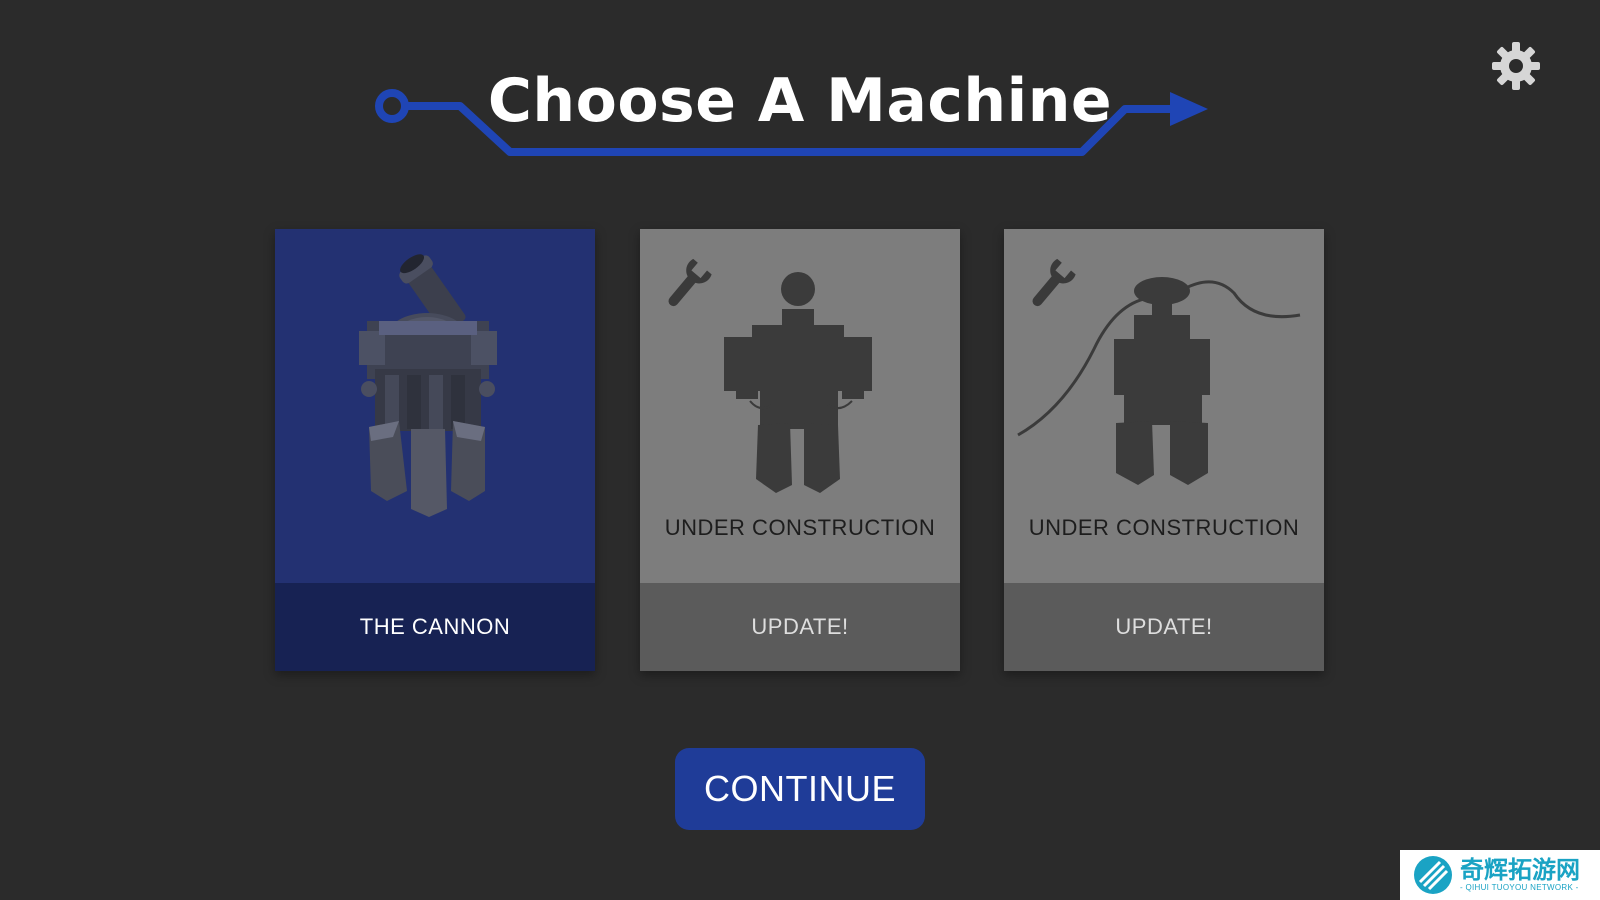 The width and height of the screenshot is (1600, 900). I want to click on machine-card-locked-1: UNDER CONSTRUCTION UPDATE!, so click(800, 450).